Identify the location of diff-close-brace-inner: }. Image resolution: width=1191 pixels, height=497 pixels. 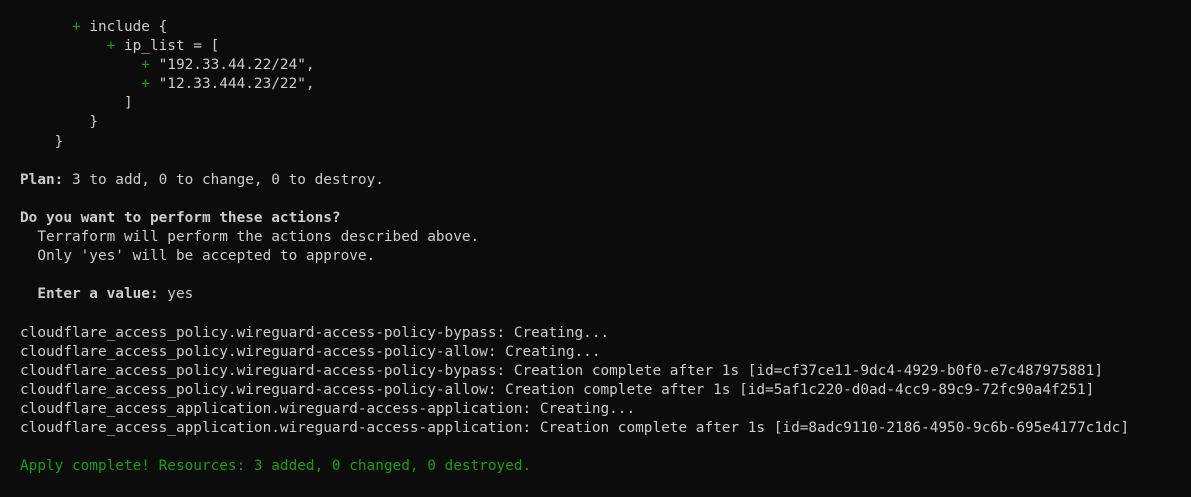
(605, 122).